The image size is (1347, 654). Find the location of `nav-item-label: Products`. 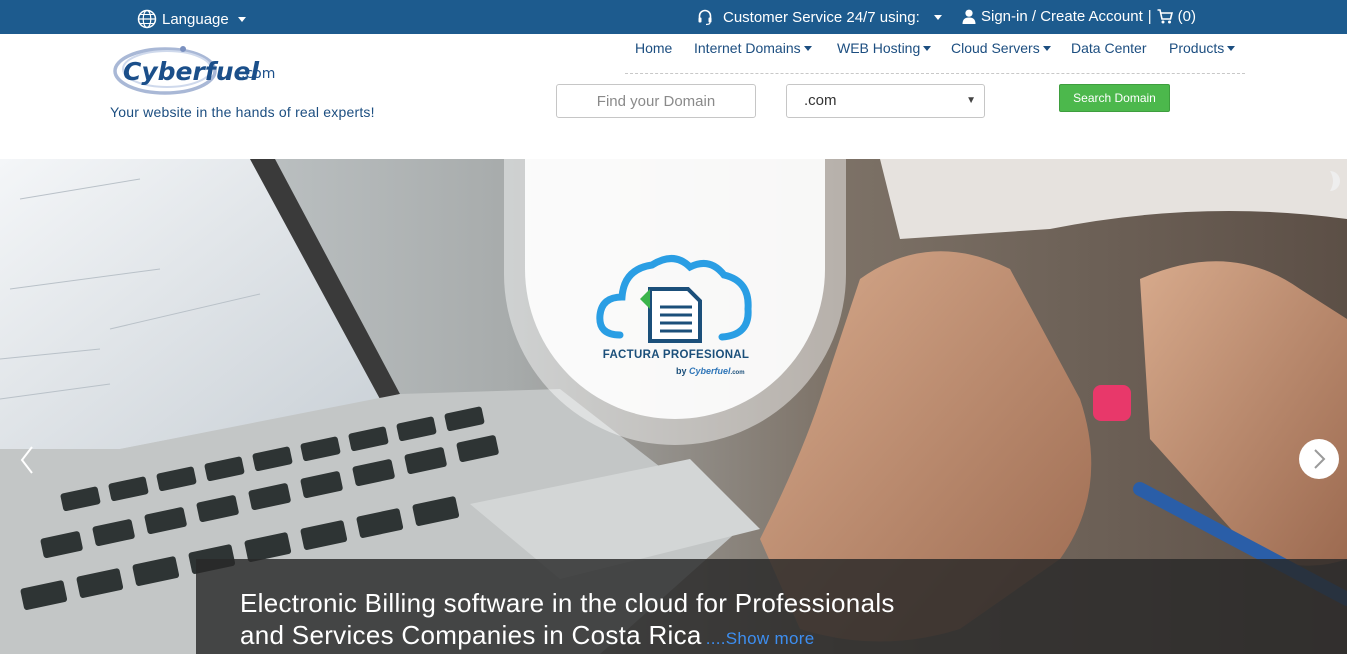

nav-item-label: Products is located at coordinates (1197, 48).